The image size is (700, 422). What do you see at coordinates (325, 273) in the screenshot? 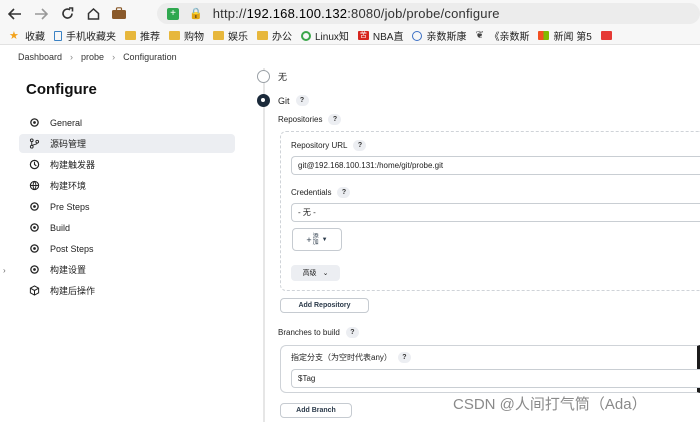
I see `chevron-down-icon: ⌄` at bounding box center [325, 273].